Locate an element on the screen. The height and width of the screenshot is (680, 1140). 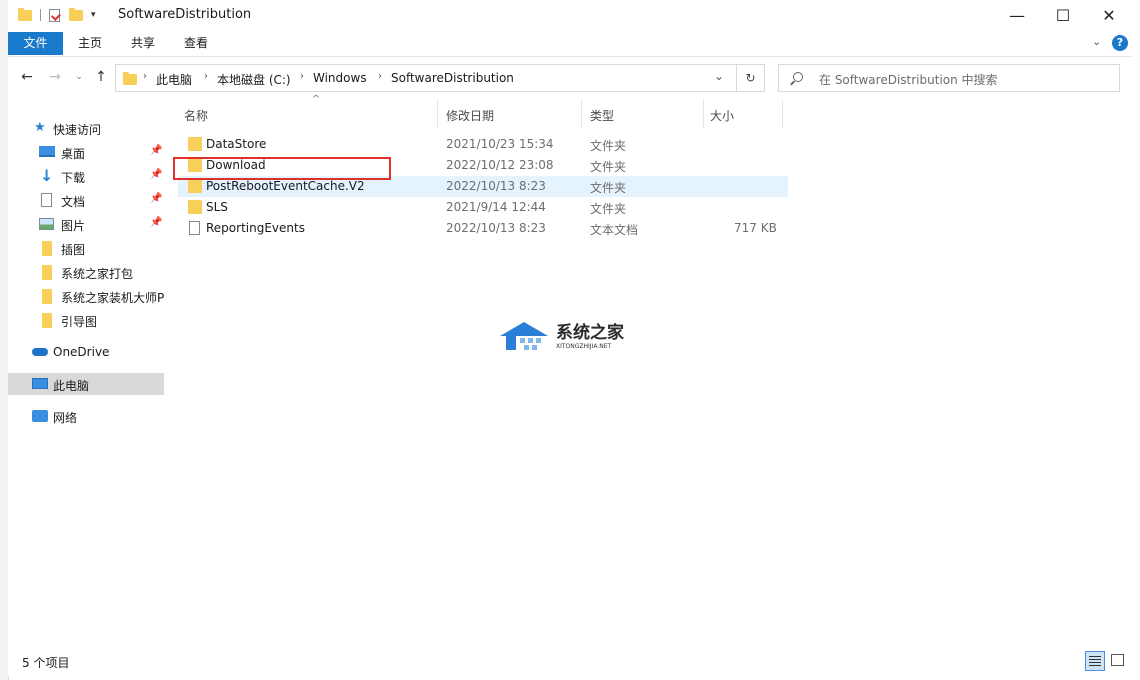
column-header-size: 大小 is located at coordinates (722, 115).